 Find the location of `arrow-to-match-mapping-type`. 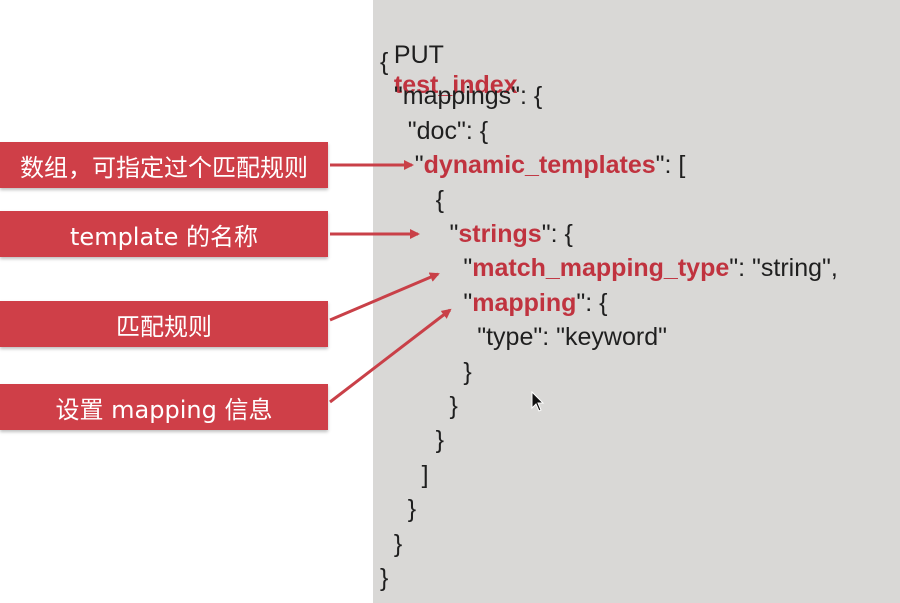

arrow-to-match-mapping-type is located at coordinates (384, 297).